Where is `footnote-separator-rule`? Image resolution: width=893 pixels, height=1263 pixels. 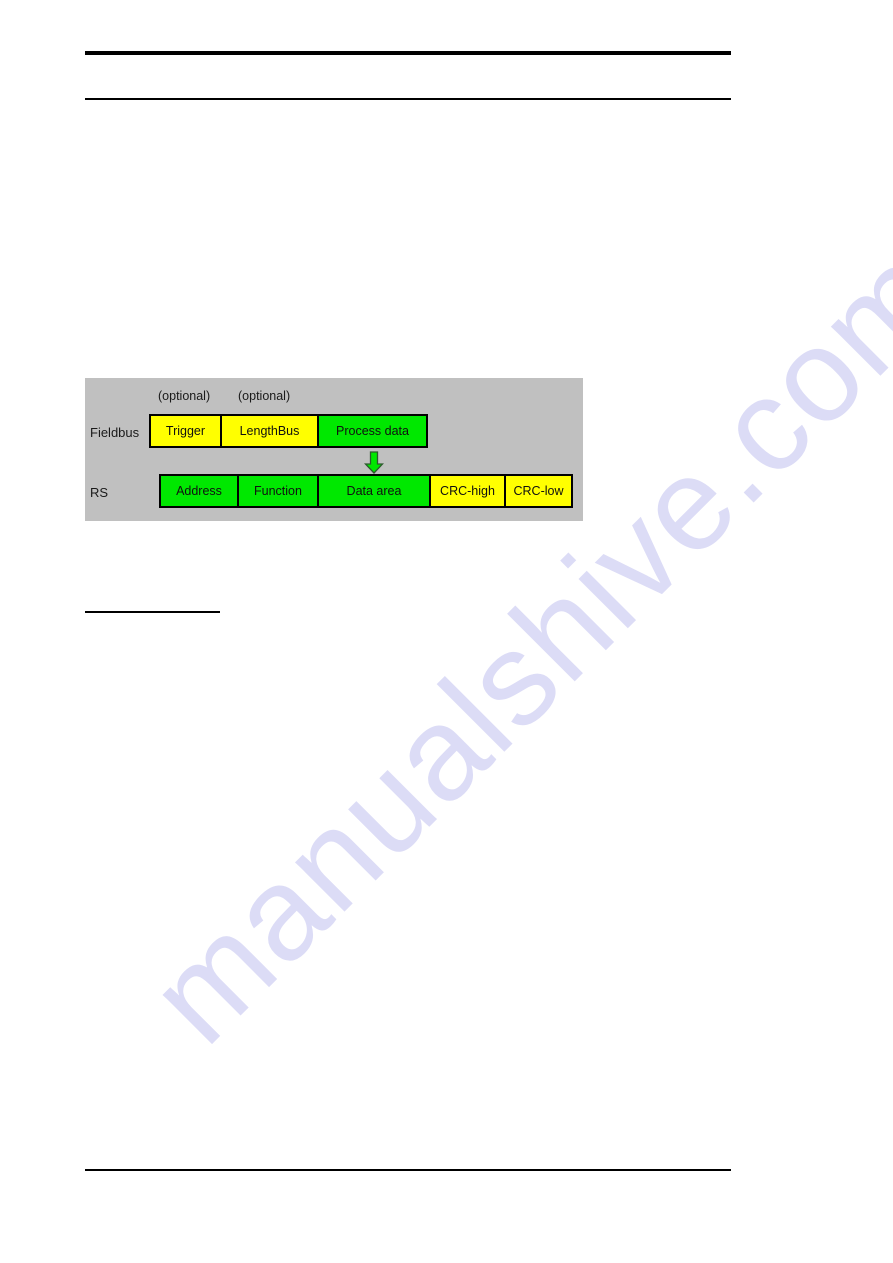
footnote-separator-rule is located at coordinates (152, 612).